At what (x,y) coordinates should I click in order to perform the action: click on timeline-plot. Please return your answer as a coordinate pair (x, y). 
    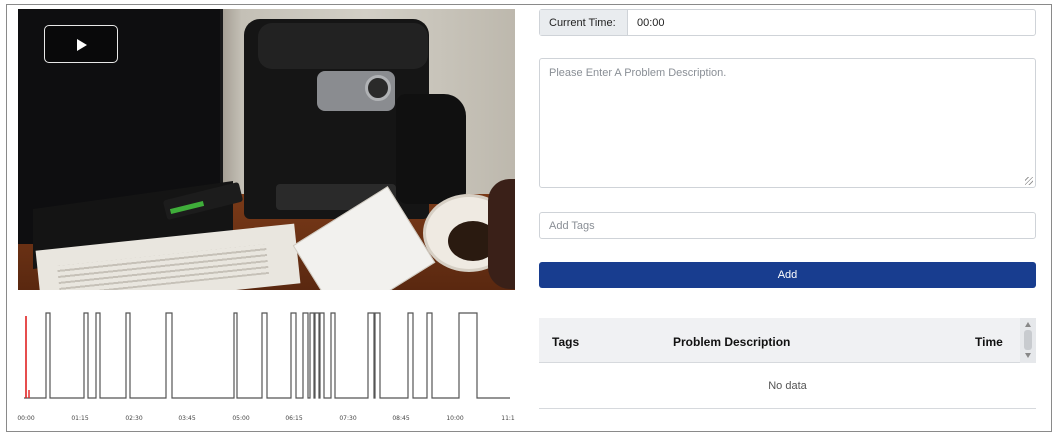
    Looking at the image, I should click on (266, 355).